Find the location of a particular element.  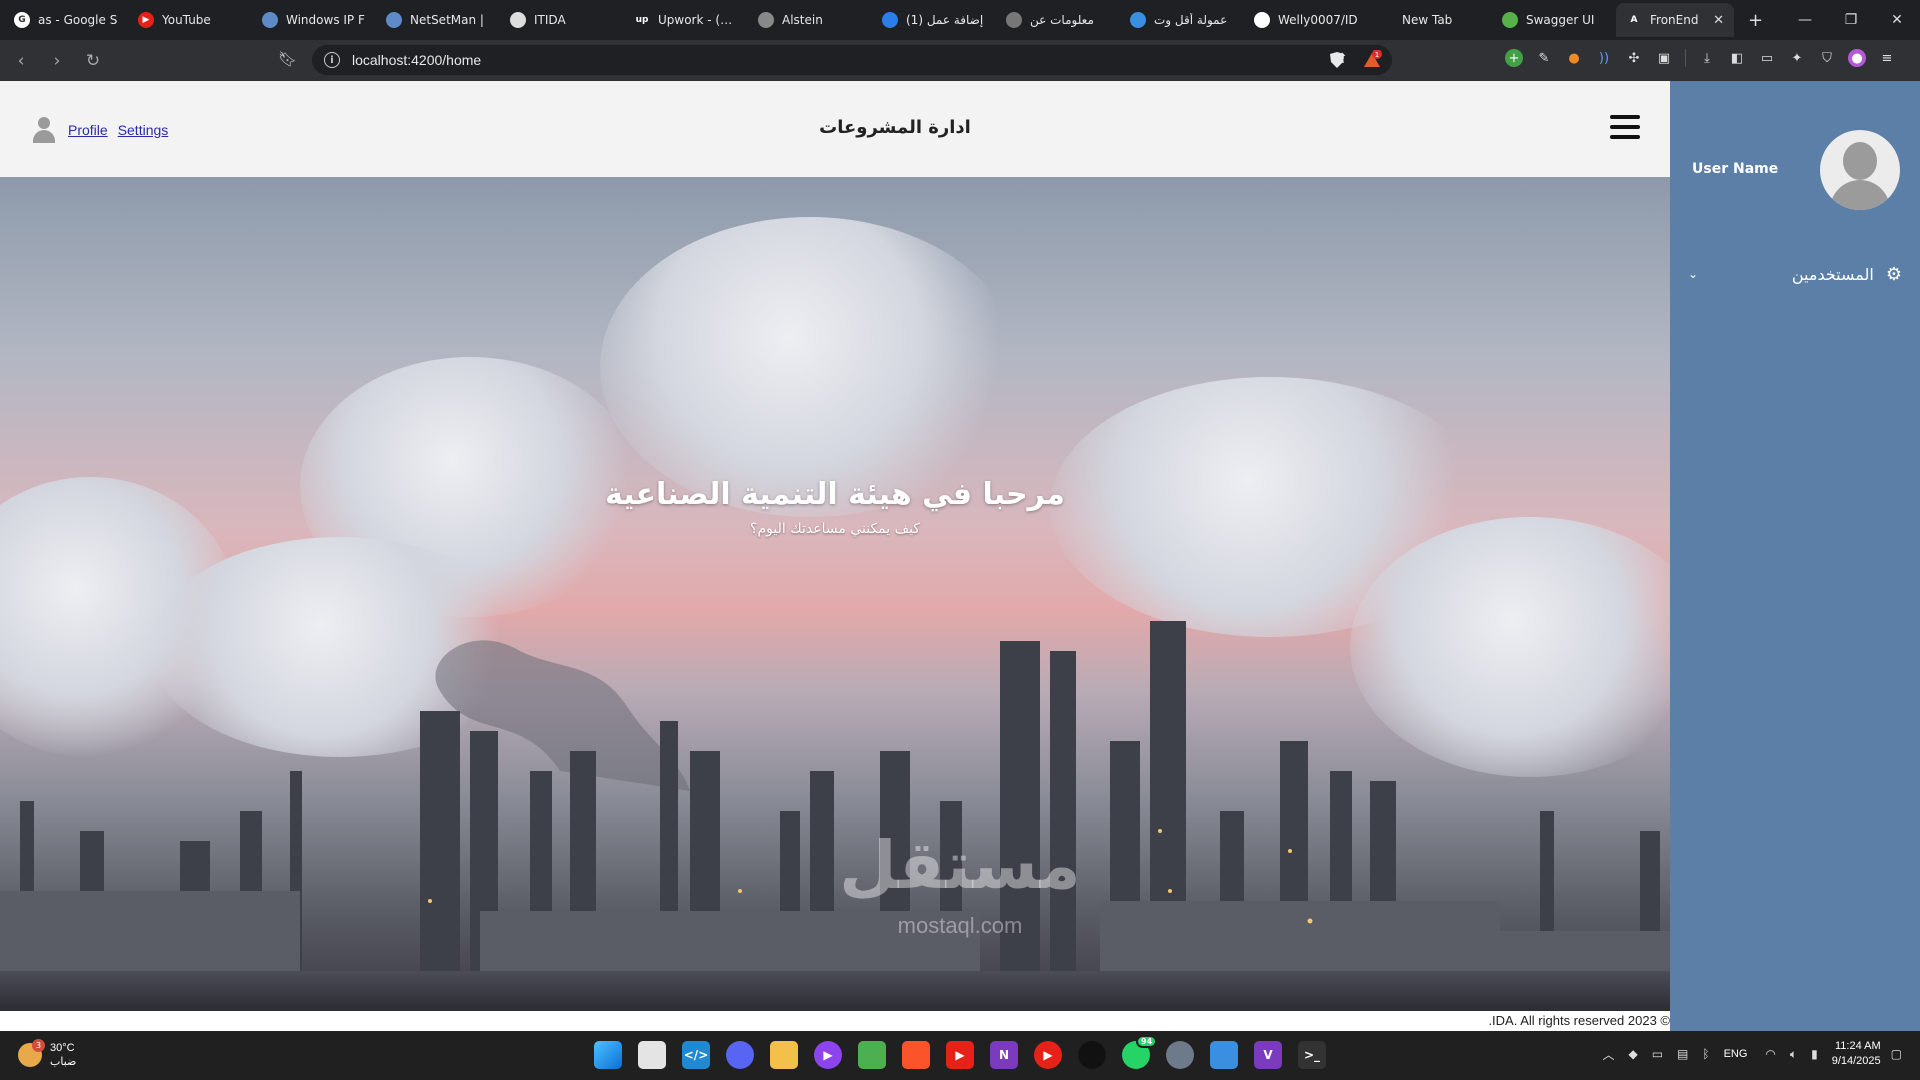

battery-icon: ▮ is located at coordinates (1814, 1054).